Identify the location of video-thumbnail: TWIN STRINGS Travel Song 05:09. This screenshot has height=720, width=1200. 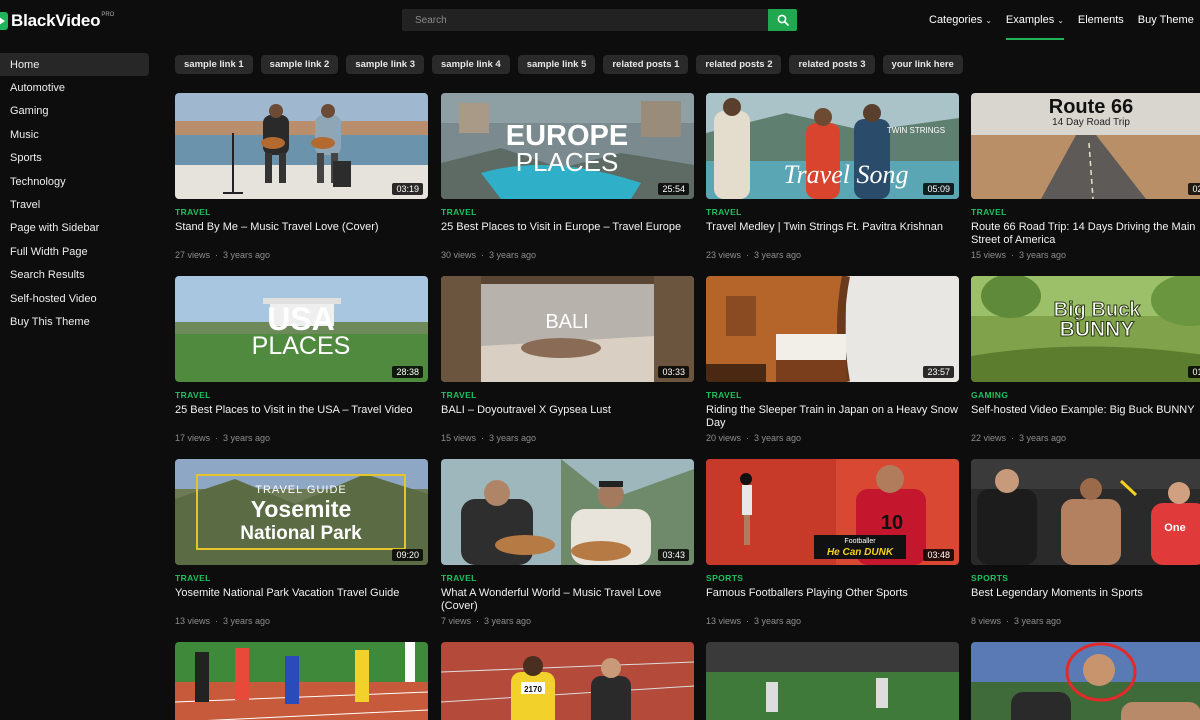
(832, 146).